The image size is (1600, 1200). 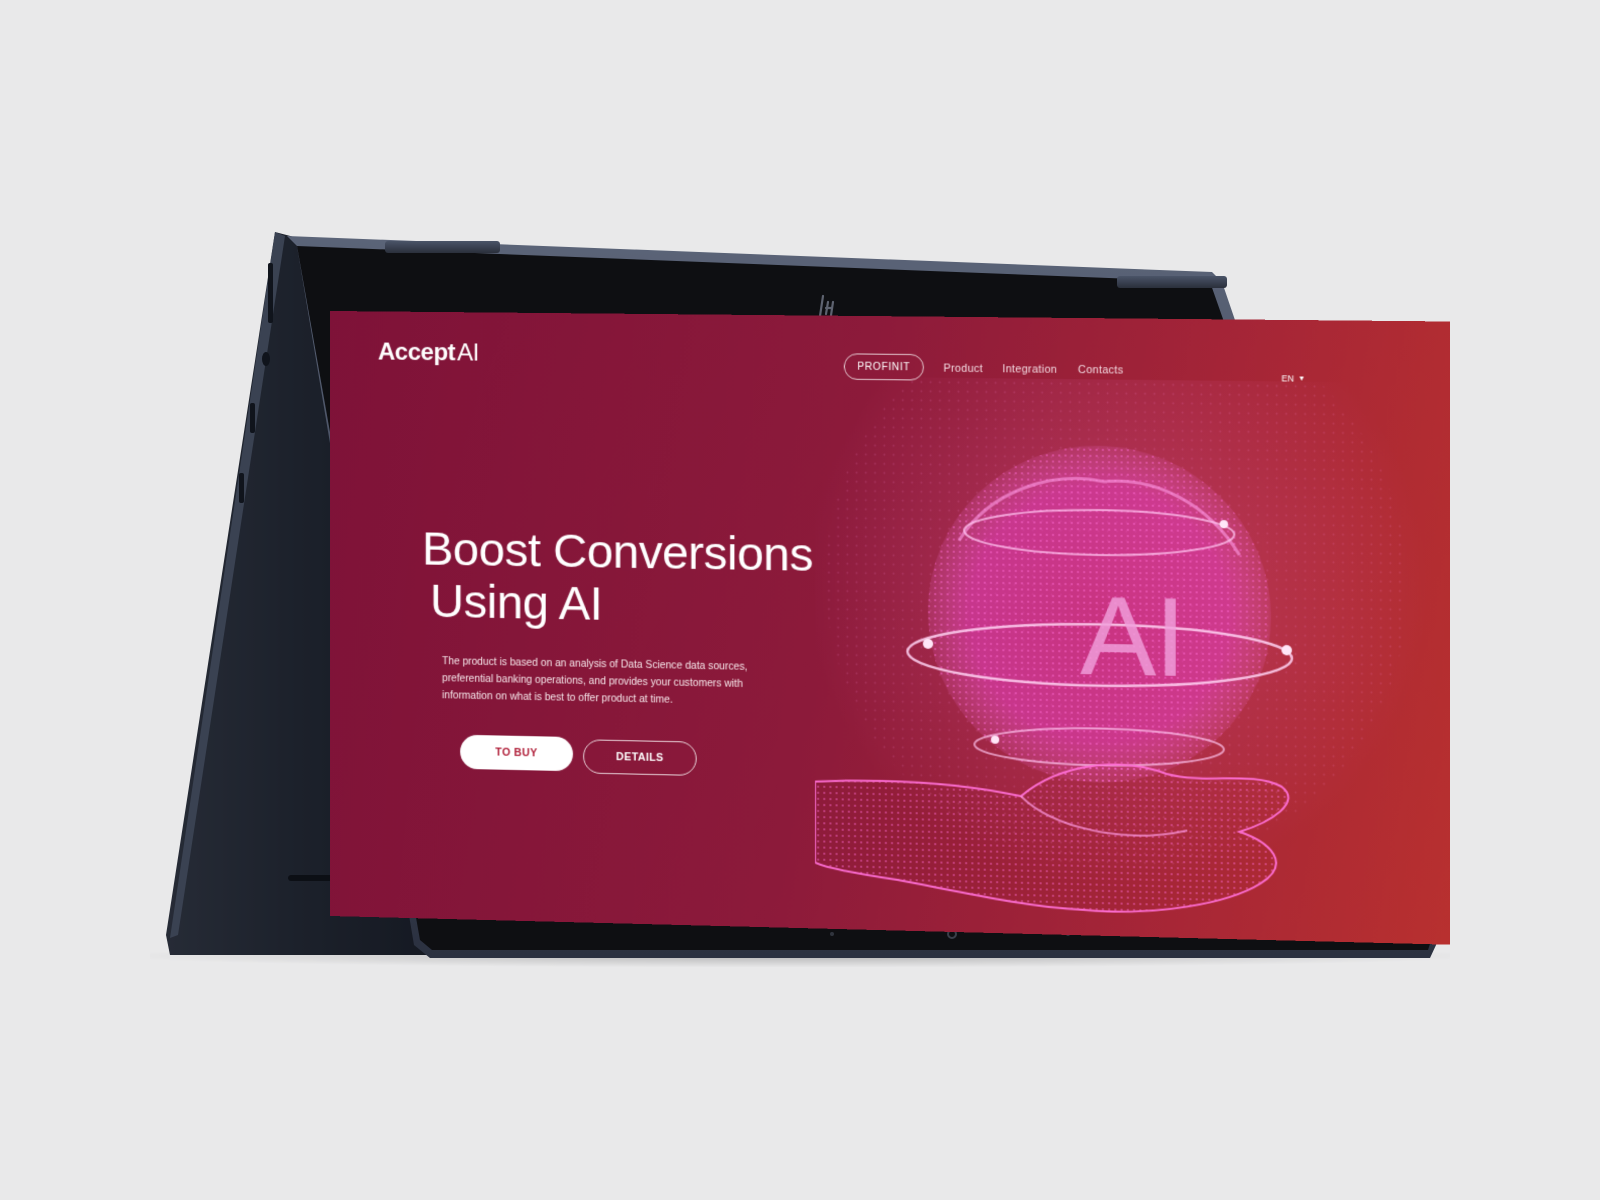 What do you see at coordinates (516, 601) in the screenshot?
I see `hero-title-line-2: Using AI` at bounding box center [516, 601].